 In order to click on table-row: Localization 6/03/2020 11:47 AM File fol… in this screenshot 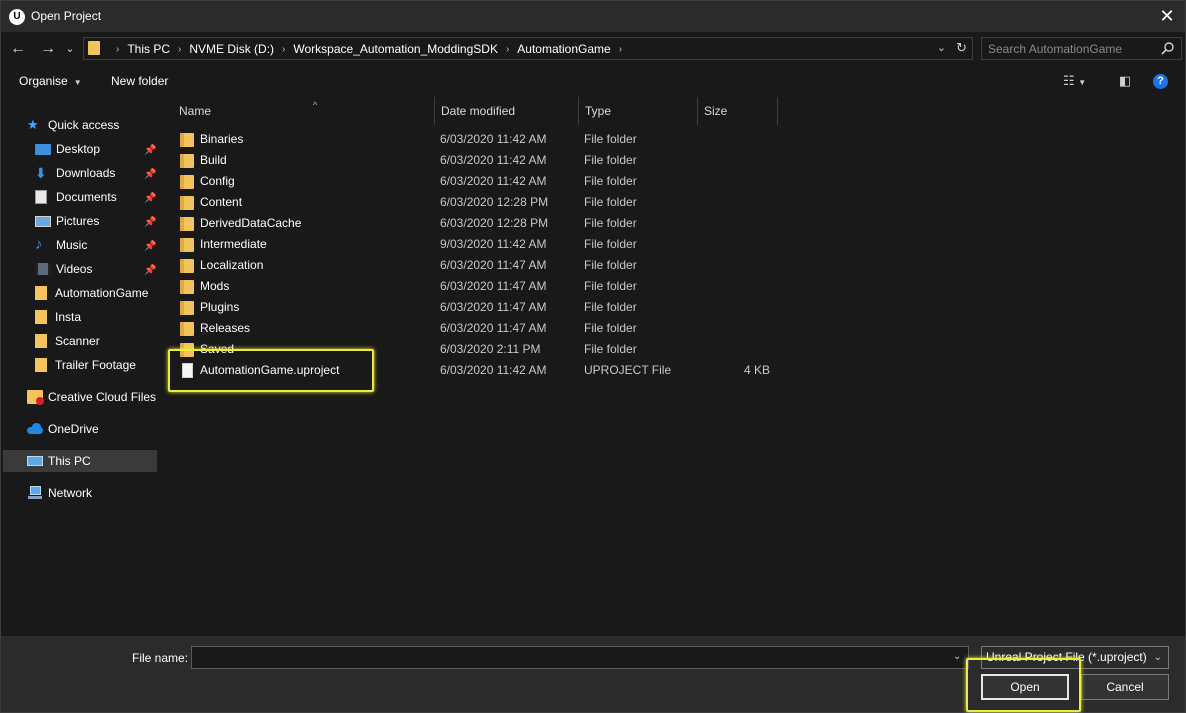, I will do `click(476, 265)`.